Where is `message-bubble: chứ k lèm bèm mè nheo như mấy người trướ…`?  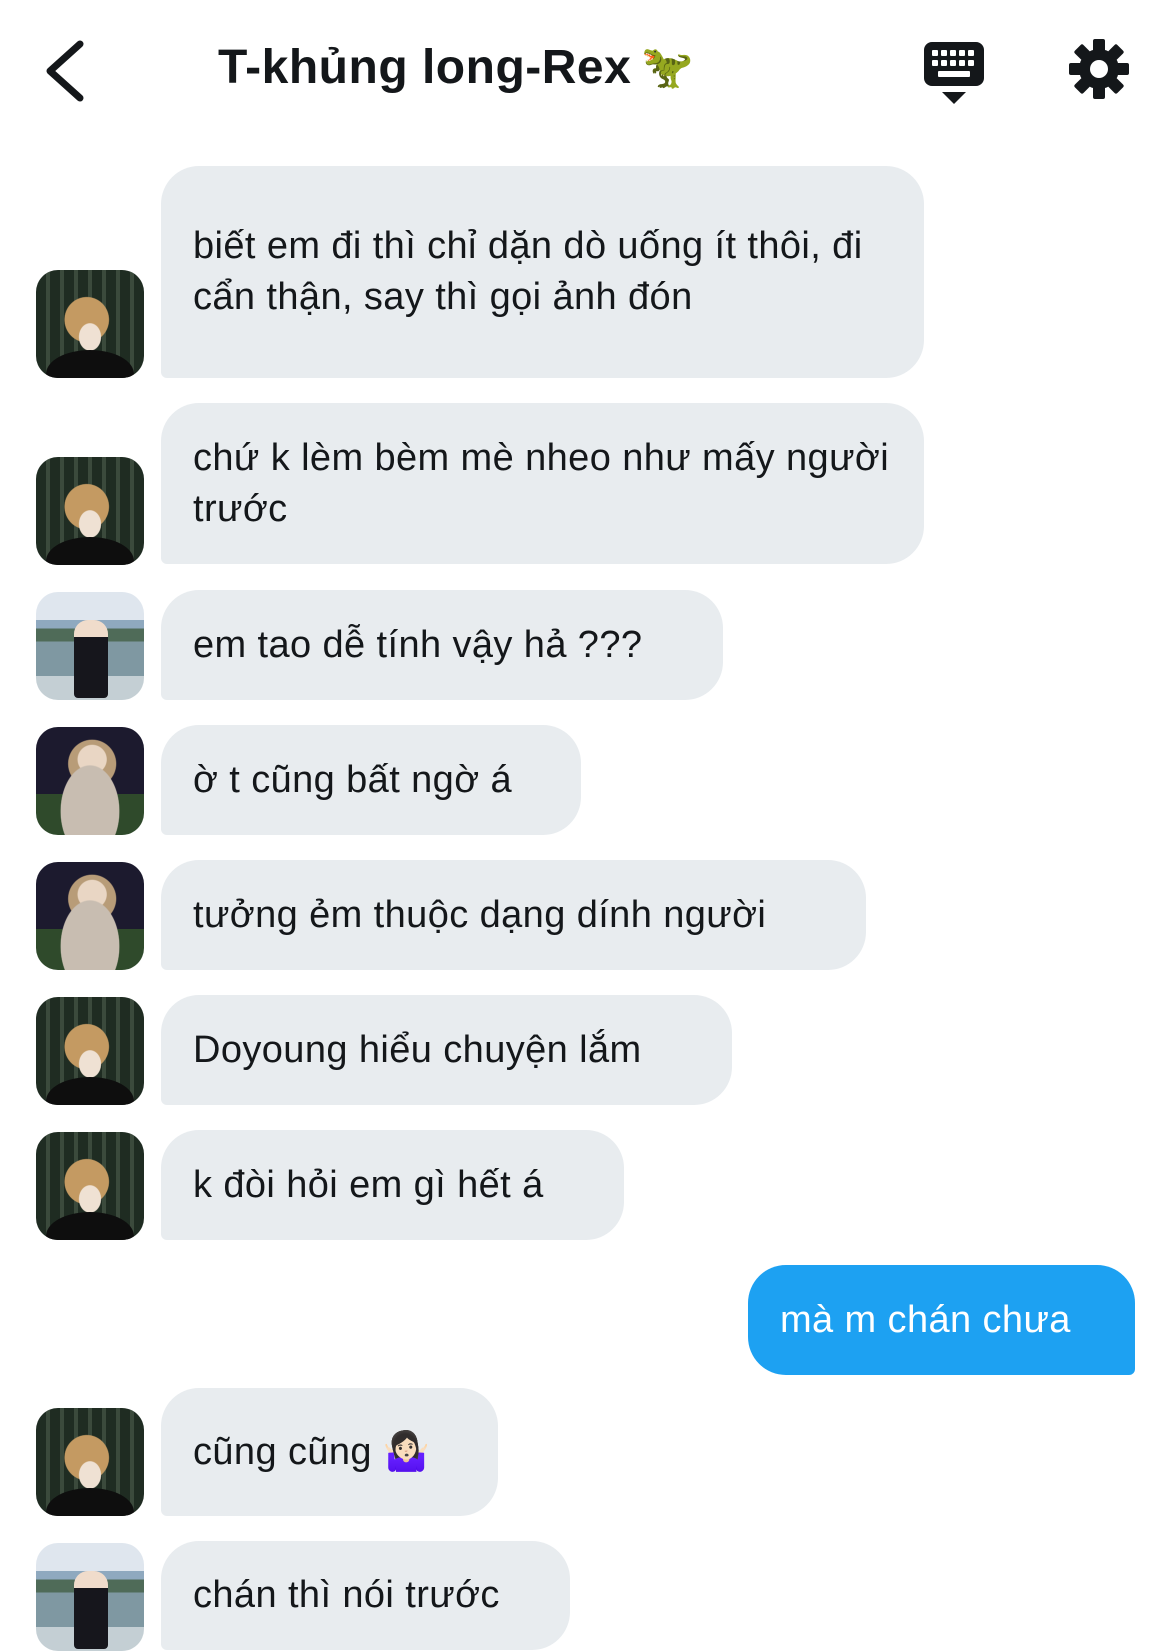 message-bubble: chứ k lèm bèm mè nheo như mấy người trướ… is located at coordinates (542, 483).